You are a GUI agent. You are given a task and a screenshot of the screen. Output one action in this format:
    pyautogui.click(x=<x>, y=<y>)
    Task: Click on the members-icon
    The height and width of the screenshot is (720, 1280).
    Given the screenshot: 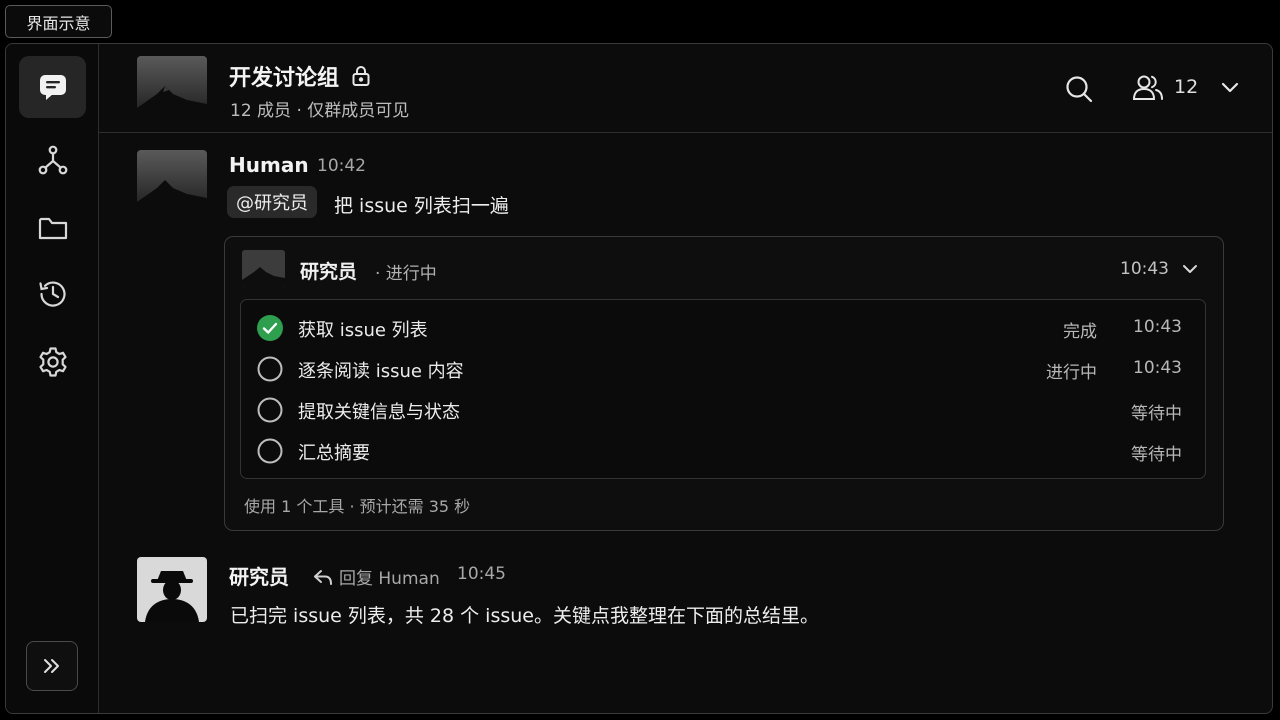 What is the action you would take?
    pyautogui.click(x=1147, y=87)
    